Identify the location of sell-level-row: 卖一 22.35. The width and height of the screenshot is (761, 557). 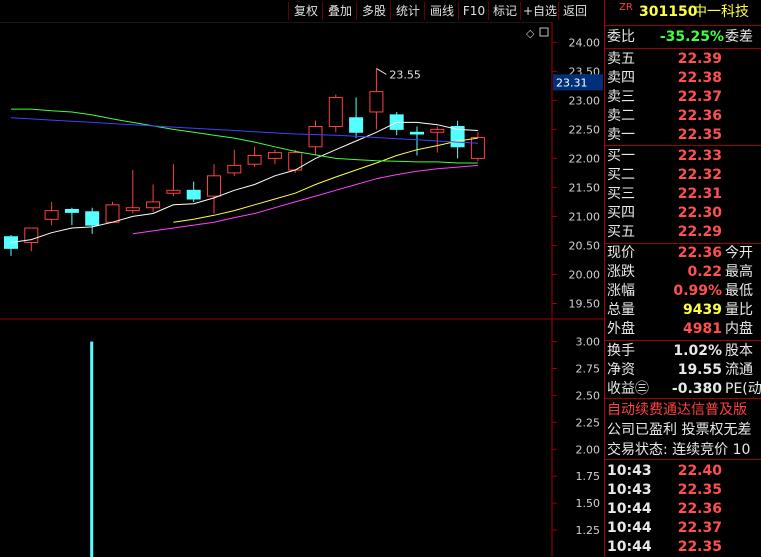
(683, 135).